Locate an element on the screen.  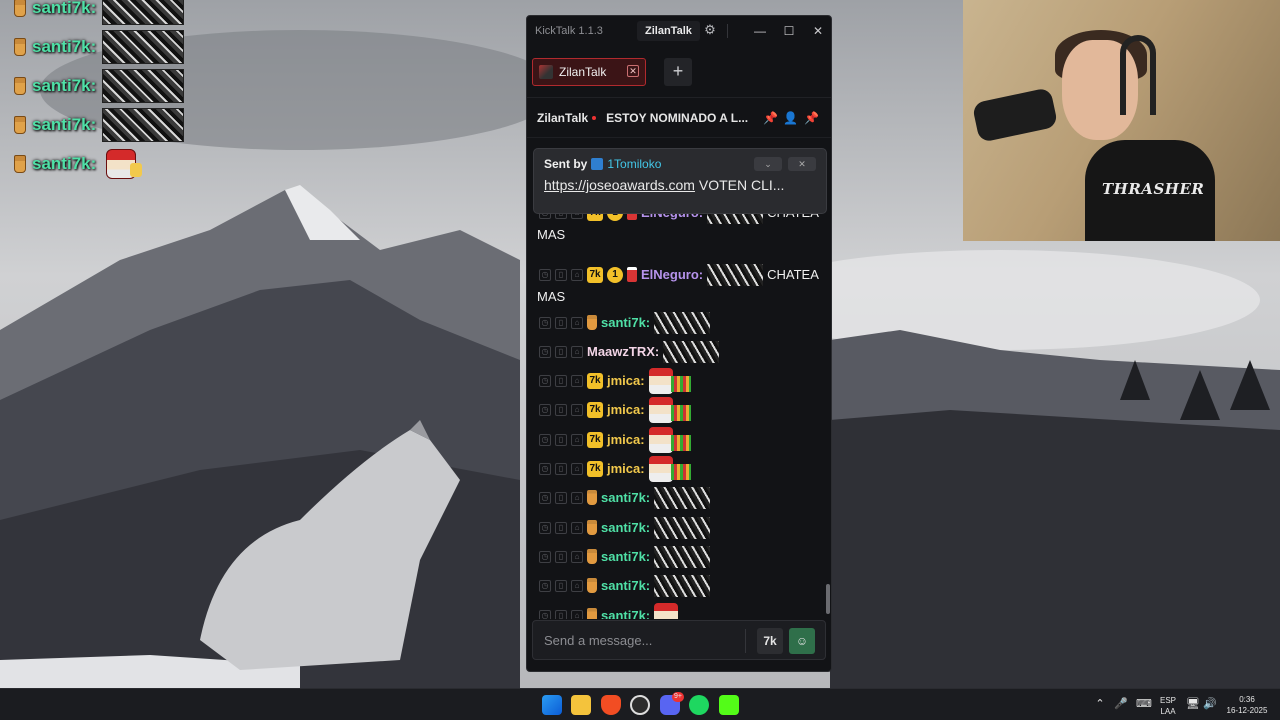
chevron-down-icon: ⌄ is located at coordinates (768, 164).